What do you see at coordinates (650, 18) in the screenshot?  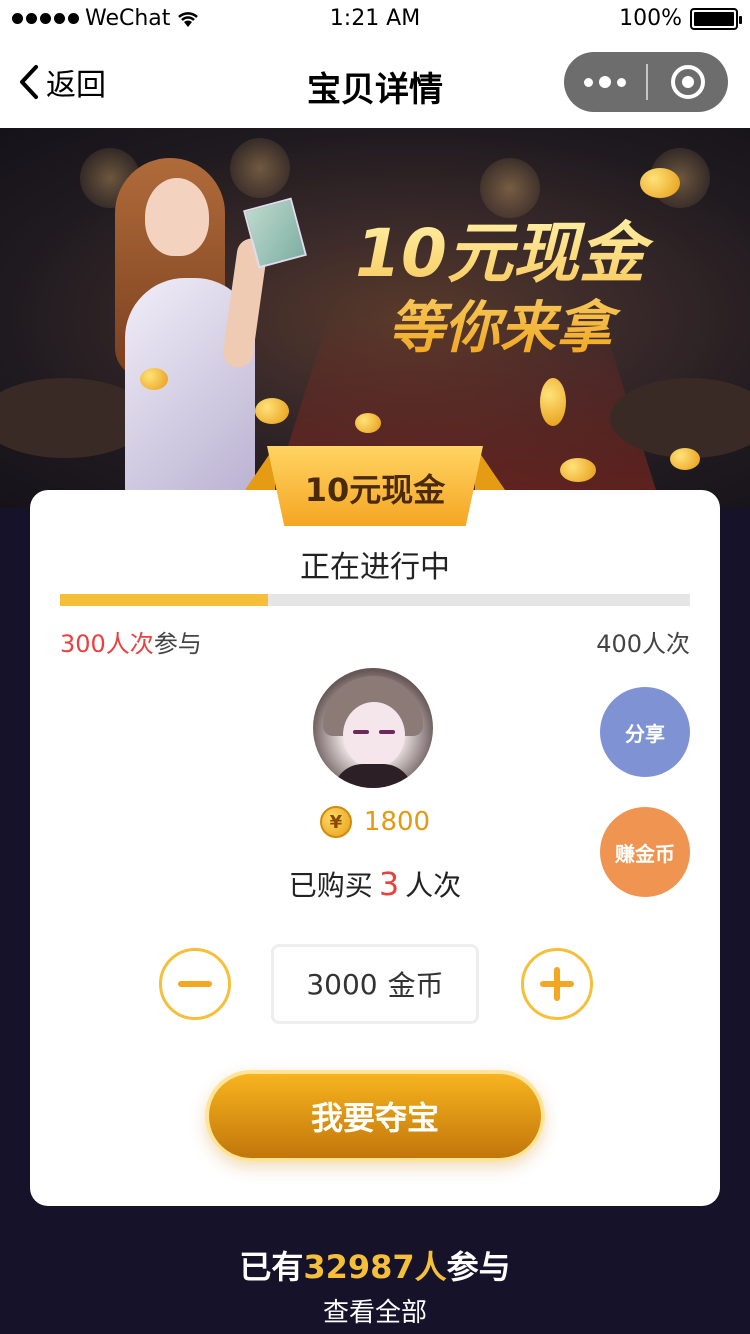 I see `battery-percent: 100%` at bounding box center [650, 18].